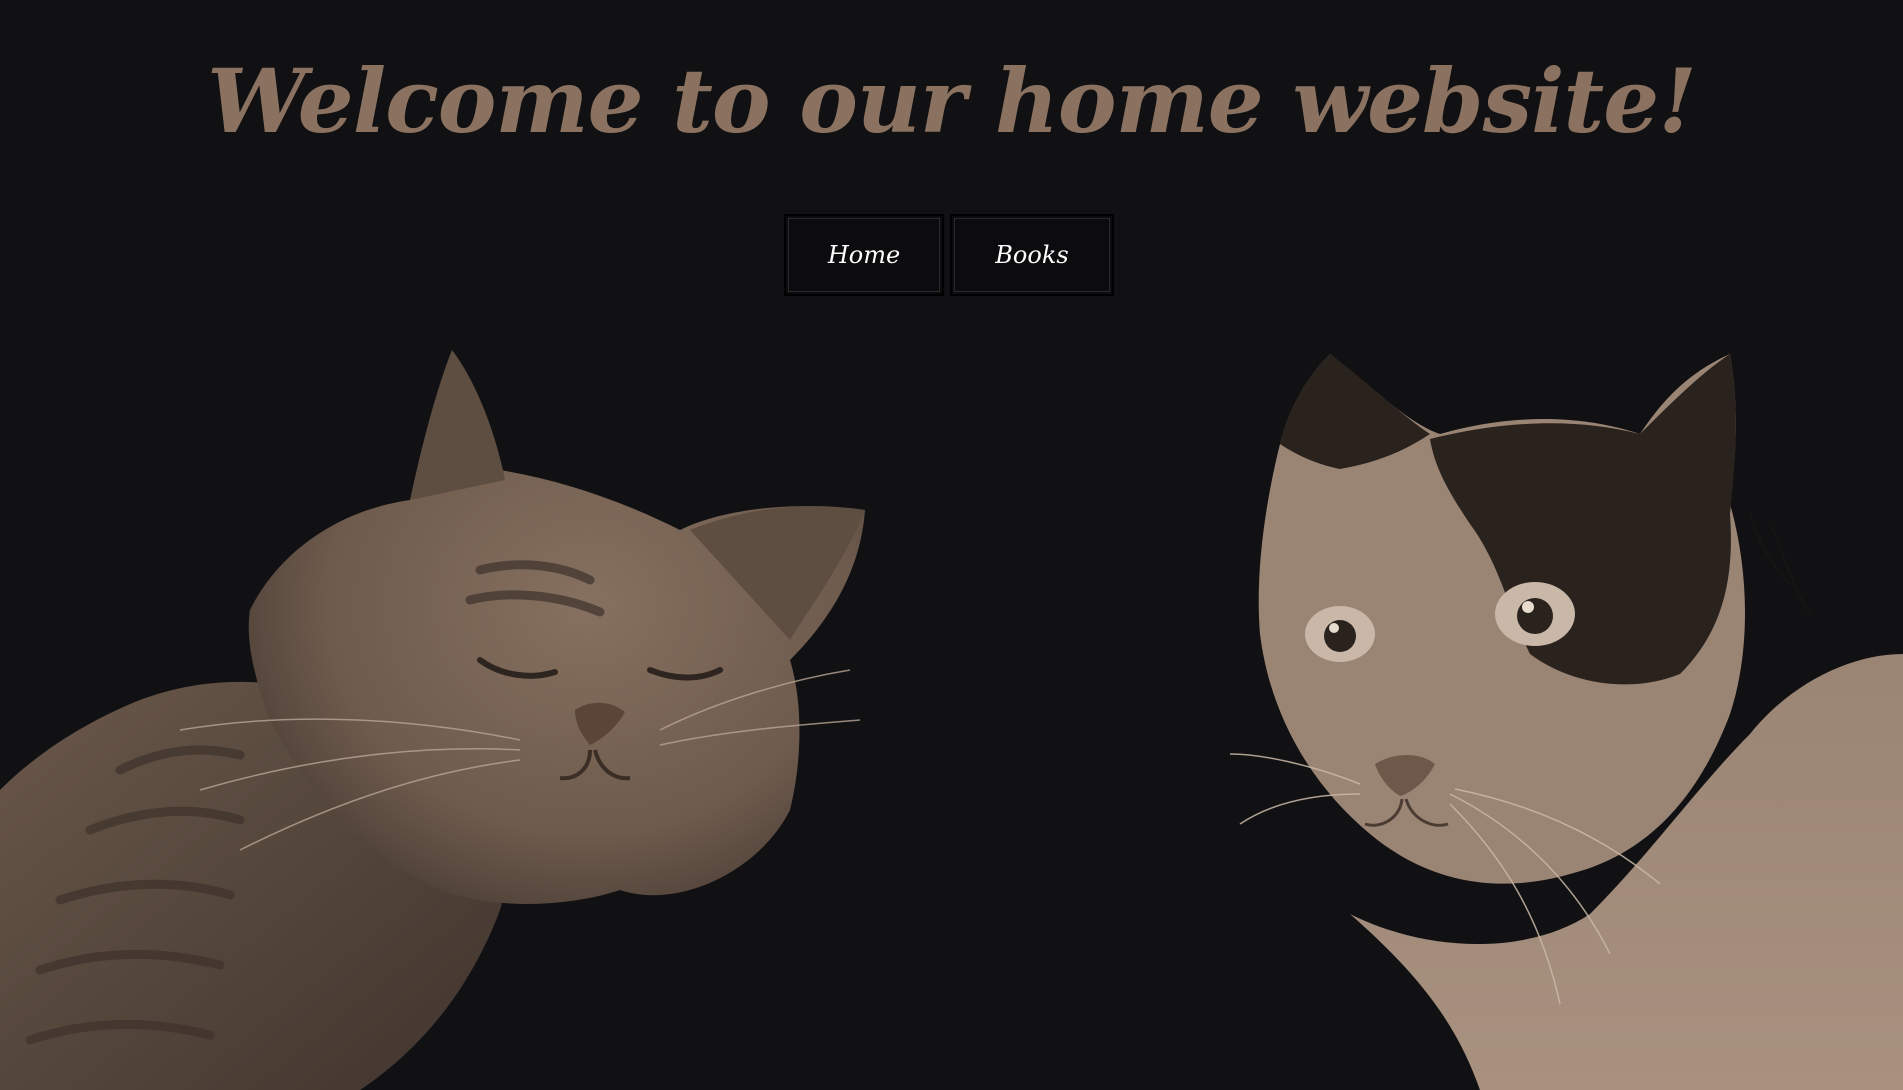 The width and height of the screenshot is (1903, 1090). Describe the element at coordinates (864, 255) in the screenshot. I see `nav-home-button: Home` at that location.